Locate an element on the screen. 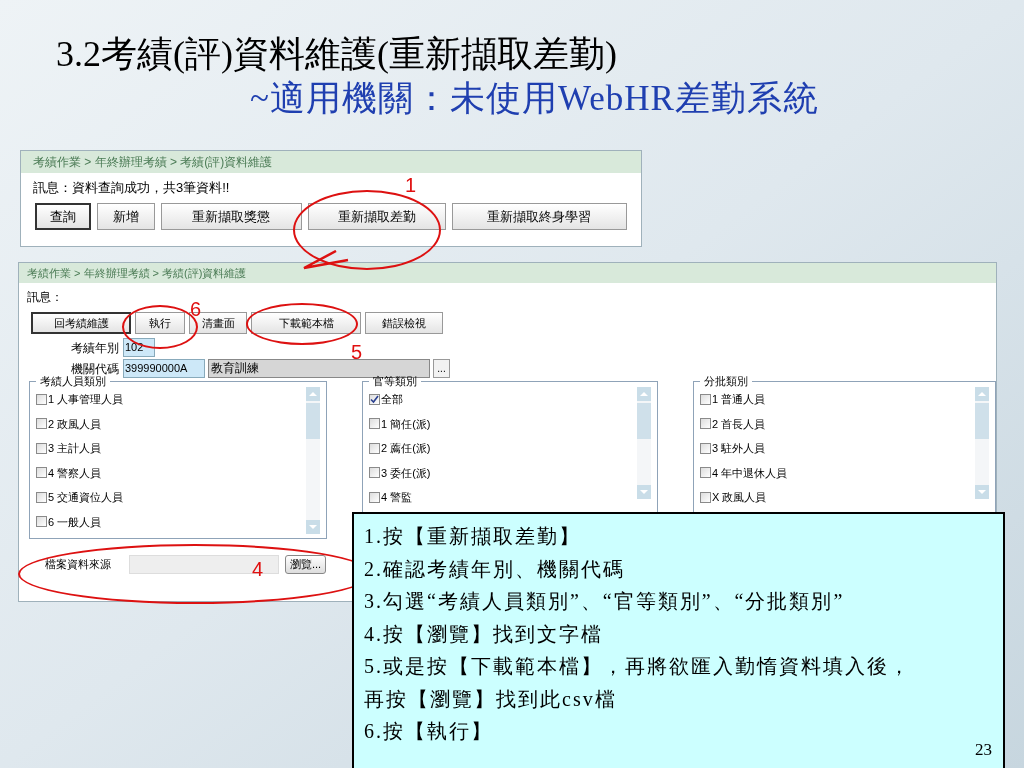  checkbox-label: 2 薦任(派) is located at coordinates (406, 448).